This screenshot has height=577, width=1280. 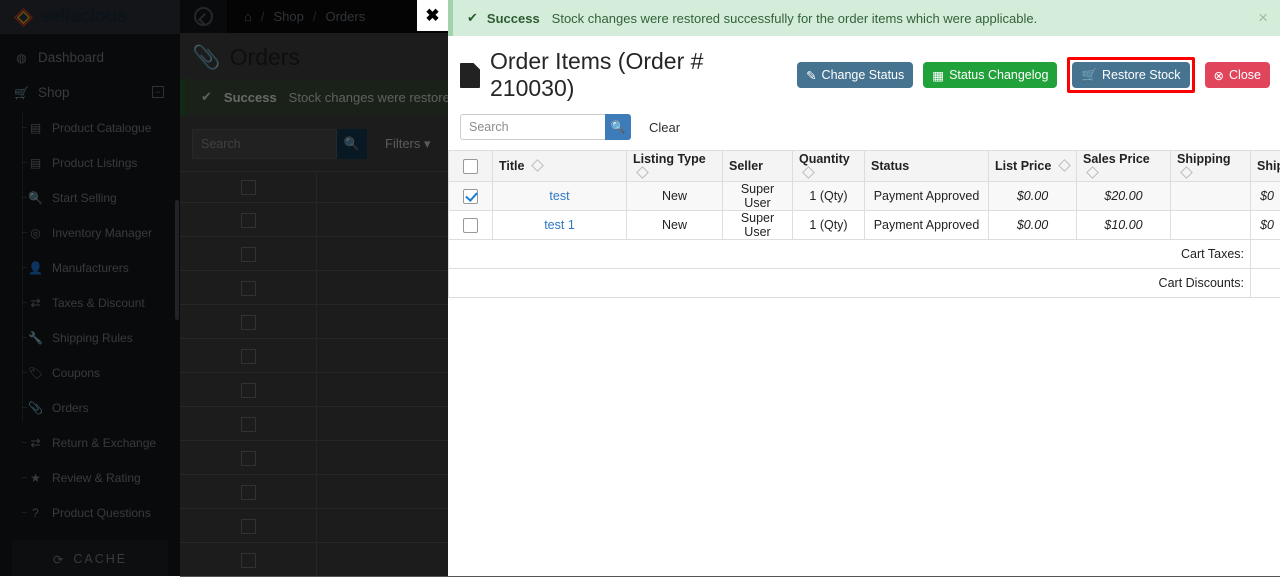 What do you see at coordinates (758, 196) in the screenshot?
I see `cell-seller: Super User` at bounding box center [758, 196].